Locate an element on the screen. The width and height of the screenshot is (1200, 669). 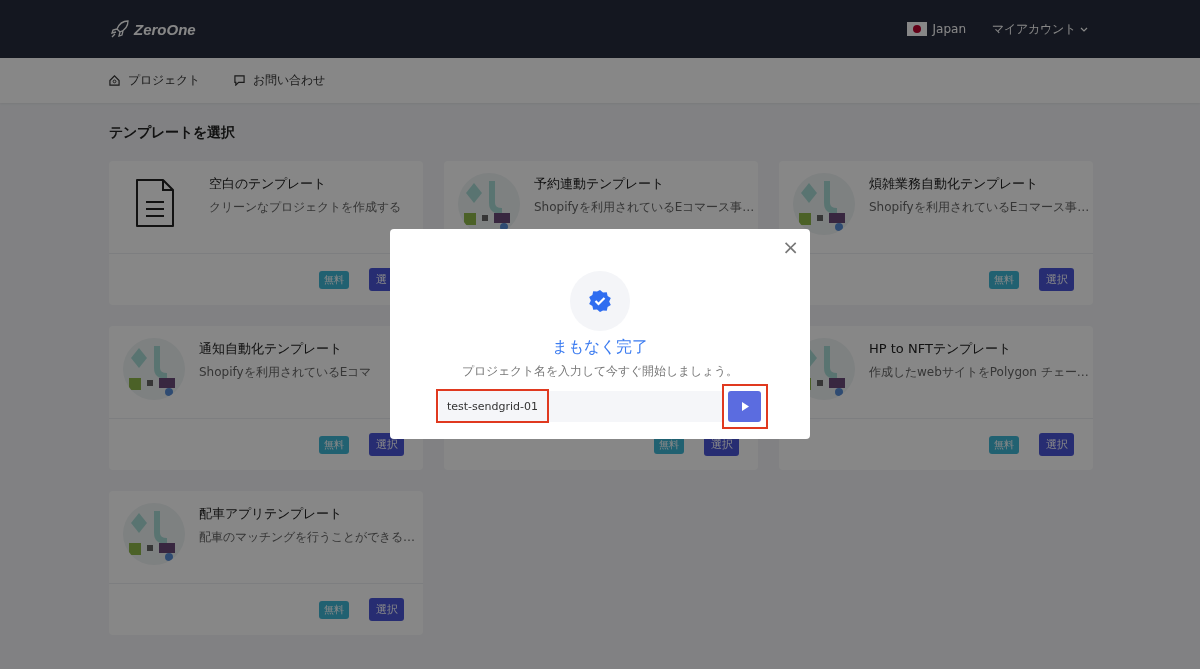
template-description: Shopifyを利用されているEコマ is located at coordinates (285, 372).